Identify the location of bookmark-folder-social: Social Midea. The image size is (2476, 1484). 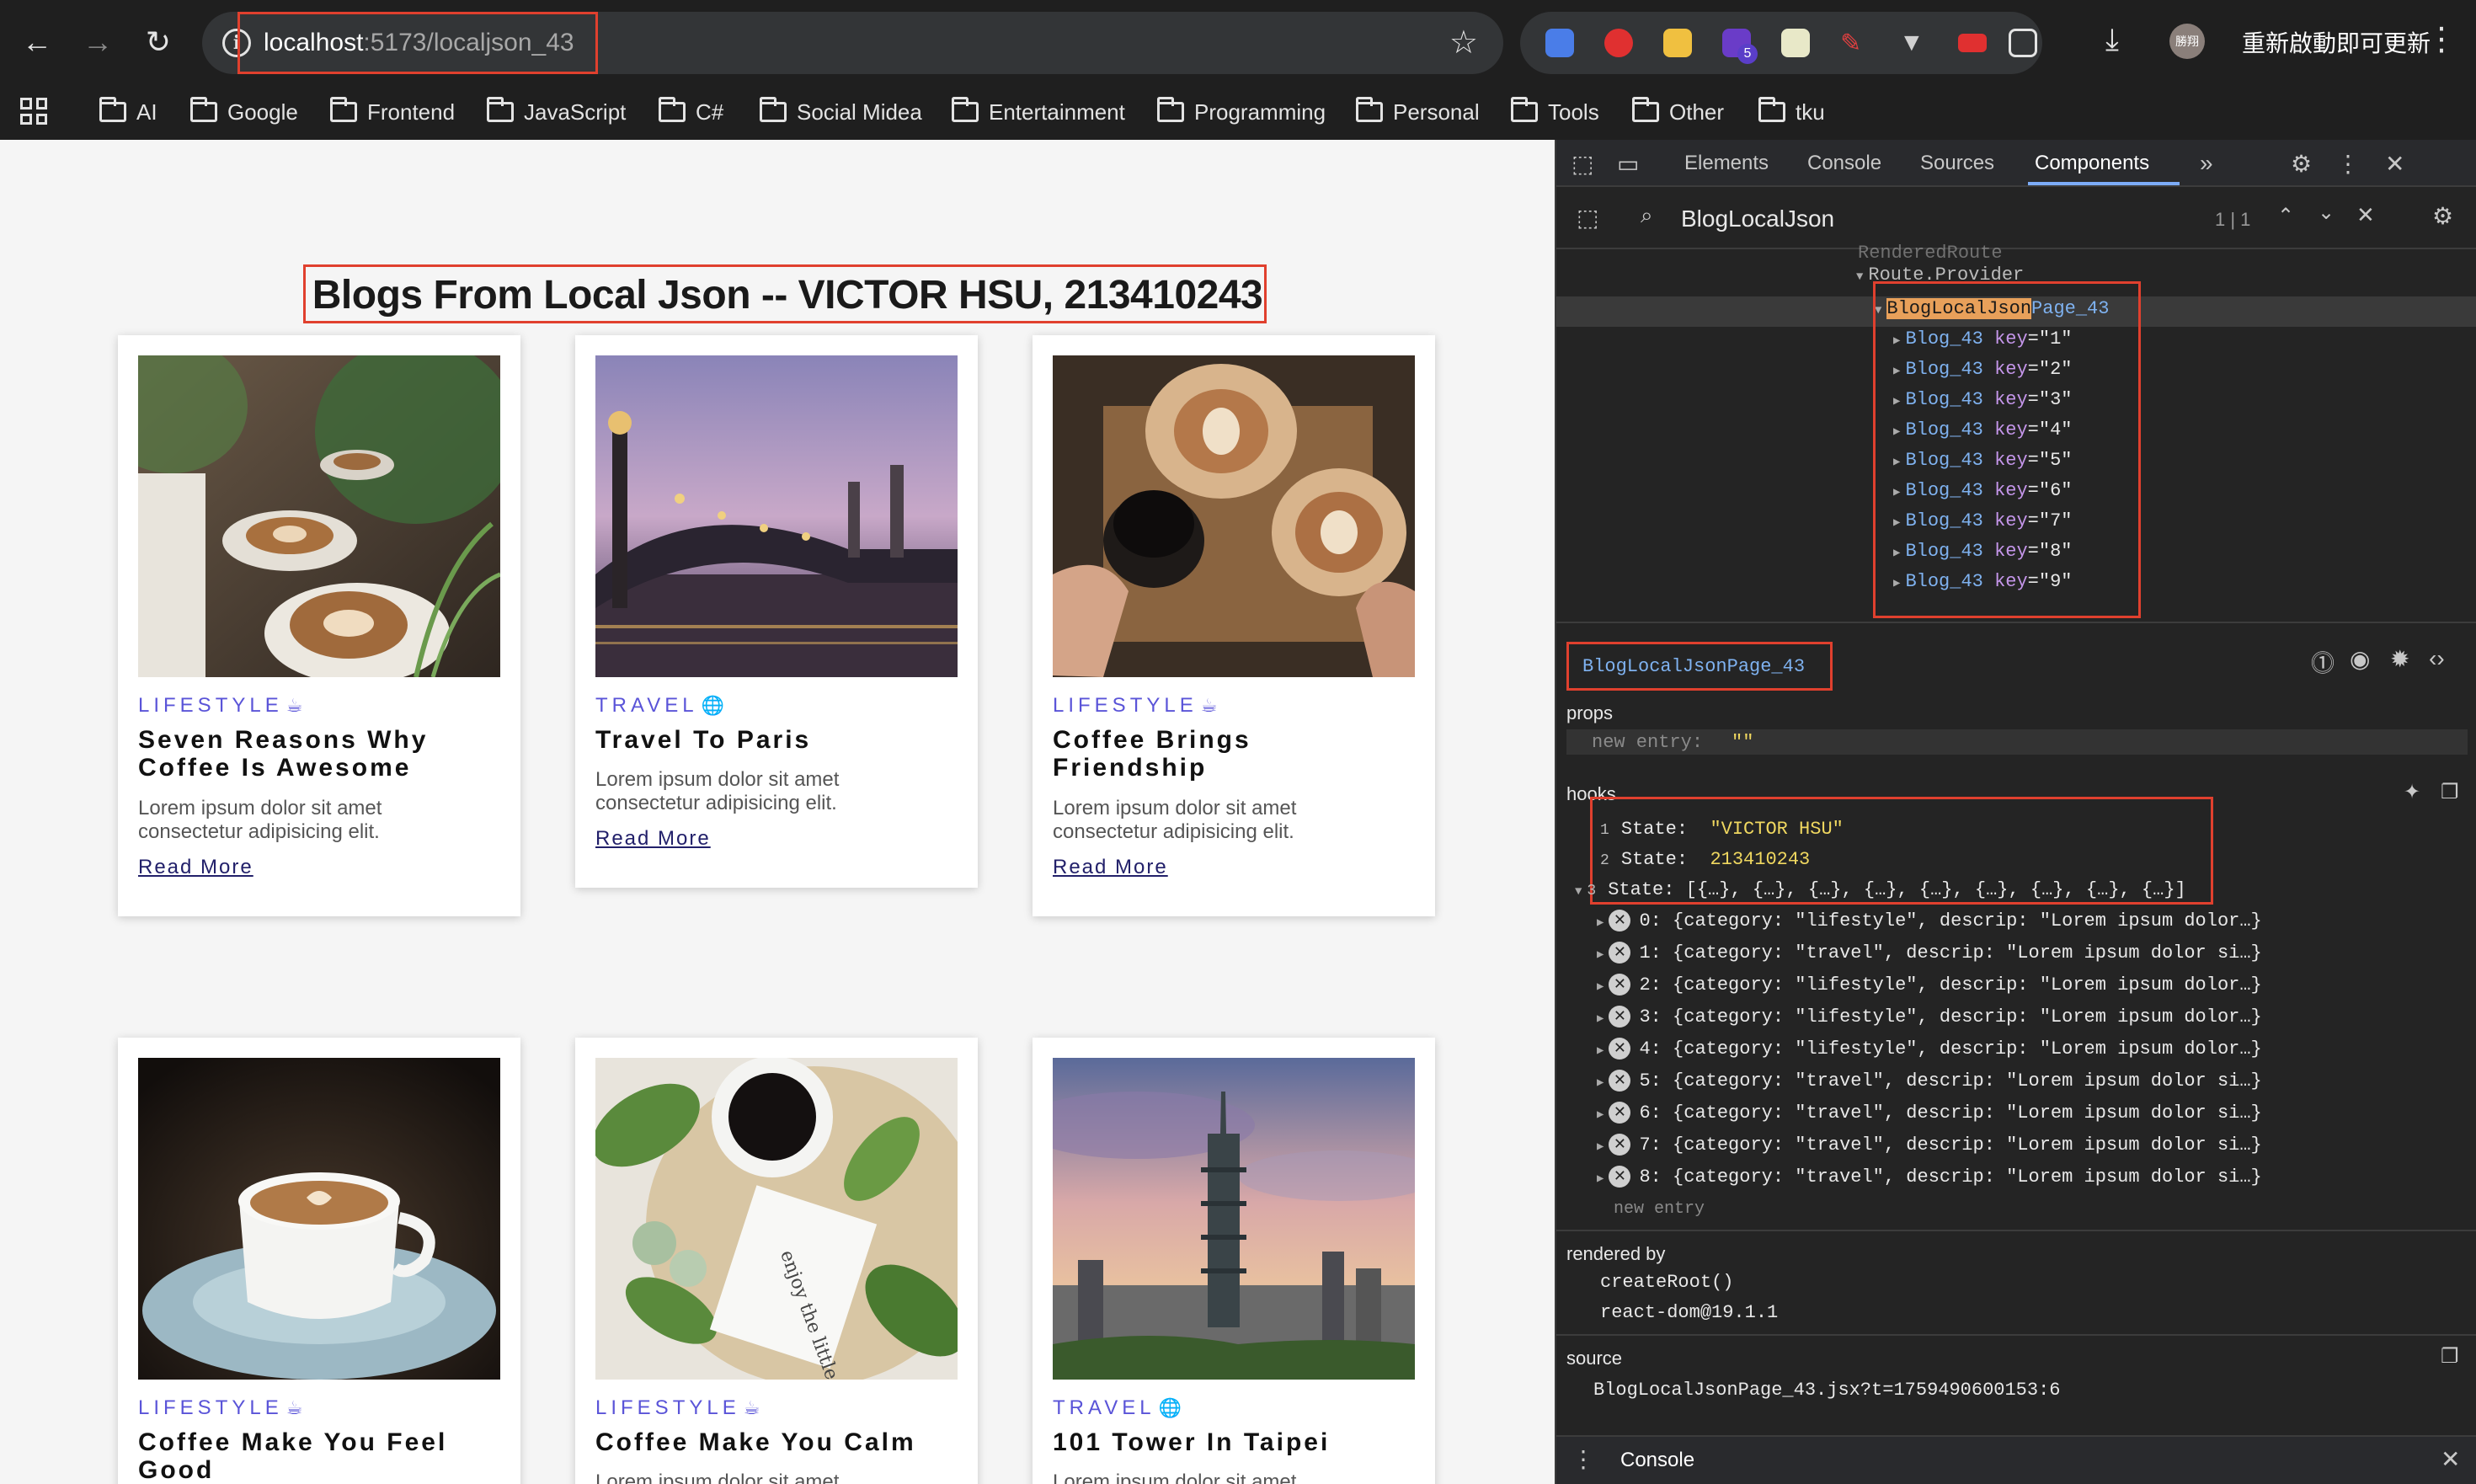
(841, 112).